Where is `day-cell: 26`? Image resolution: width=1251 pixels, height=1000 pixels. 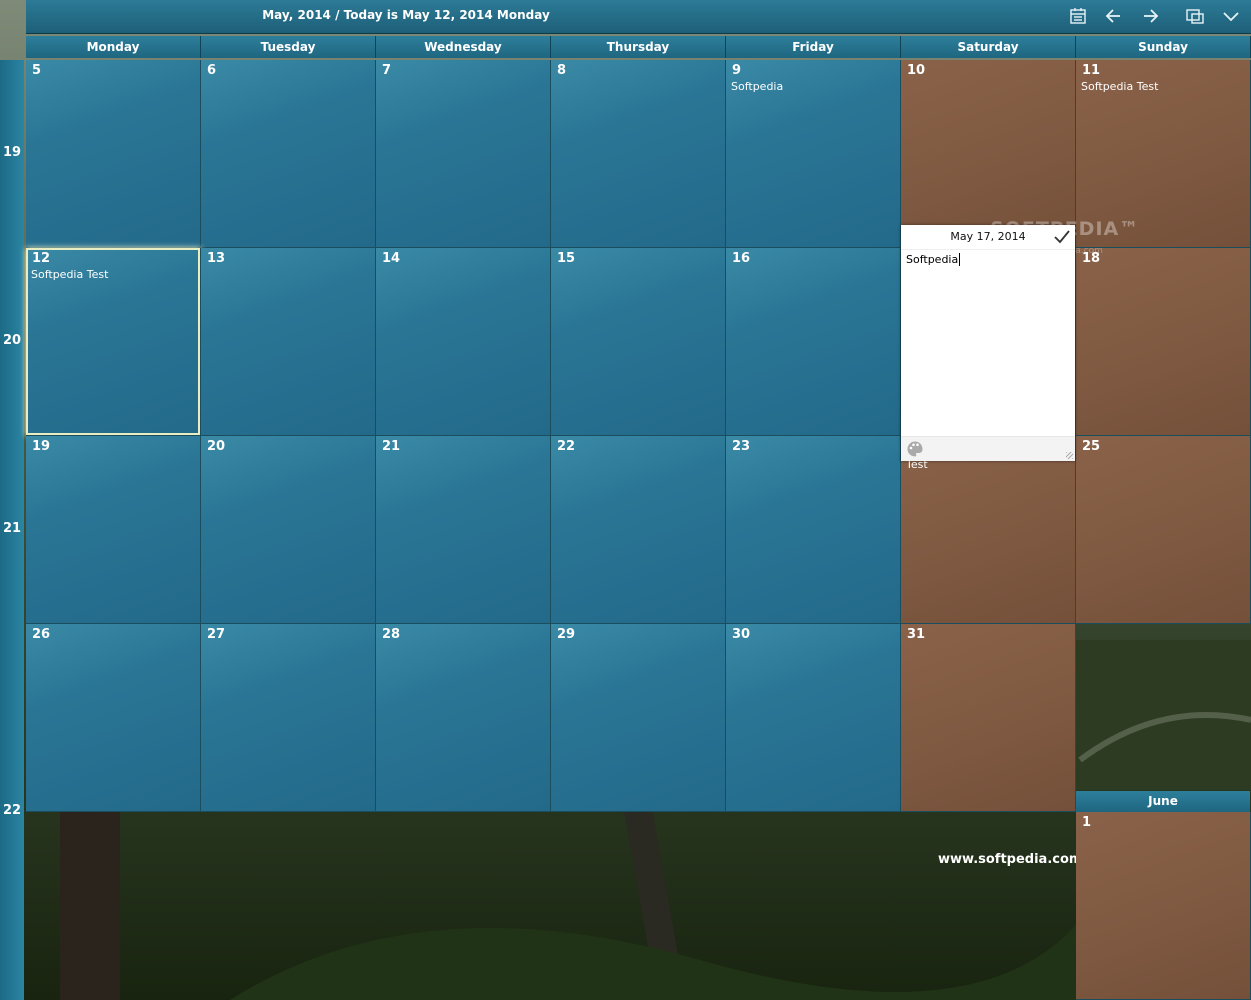 day-cell: 26 is located at coordinates (113, 718).